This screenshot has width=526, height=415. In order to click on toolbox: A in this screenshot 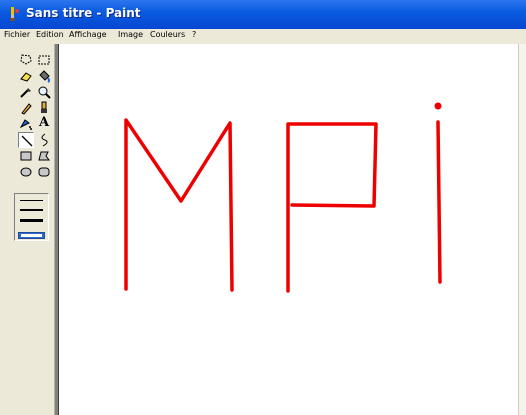, I will do `click(27, 229)`.